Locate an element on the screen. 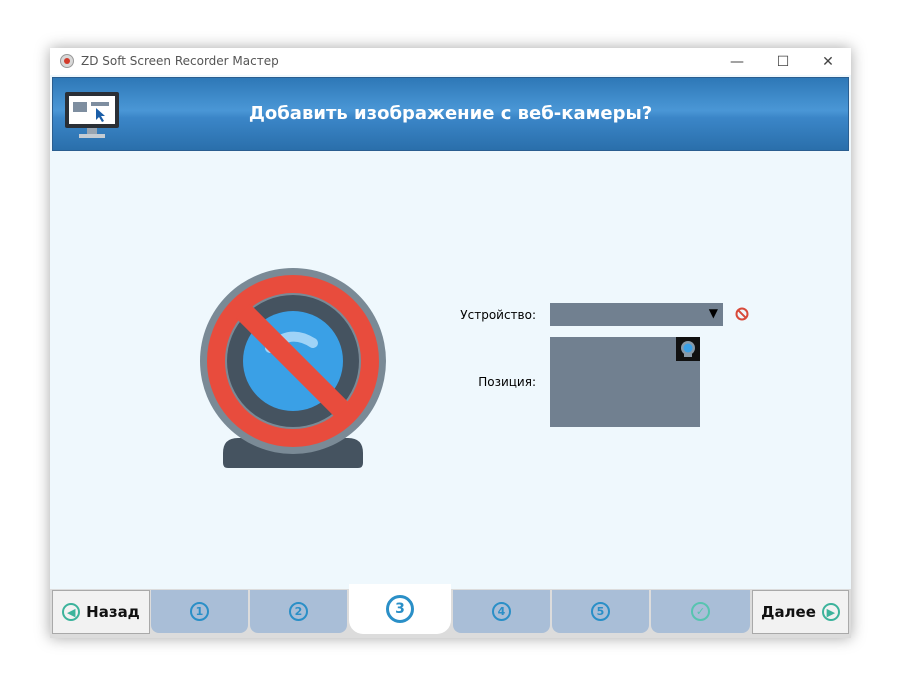 This screenshot has height=688, width=900. webcam-disabled-illustration is located at coordinates (293, 368).